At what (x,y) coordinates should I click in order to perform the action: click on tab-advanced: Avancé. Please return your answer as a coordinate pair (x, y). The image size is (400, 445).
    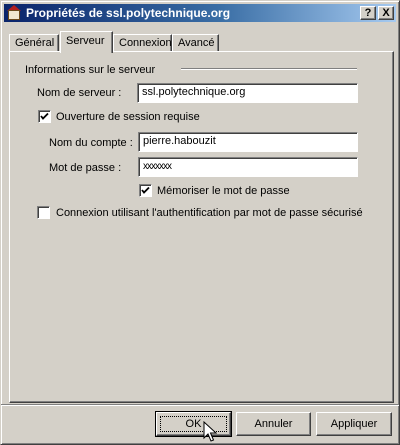
    Looking at the image, I should click on (195, 43).